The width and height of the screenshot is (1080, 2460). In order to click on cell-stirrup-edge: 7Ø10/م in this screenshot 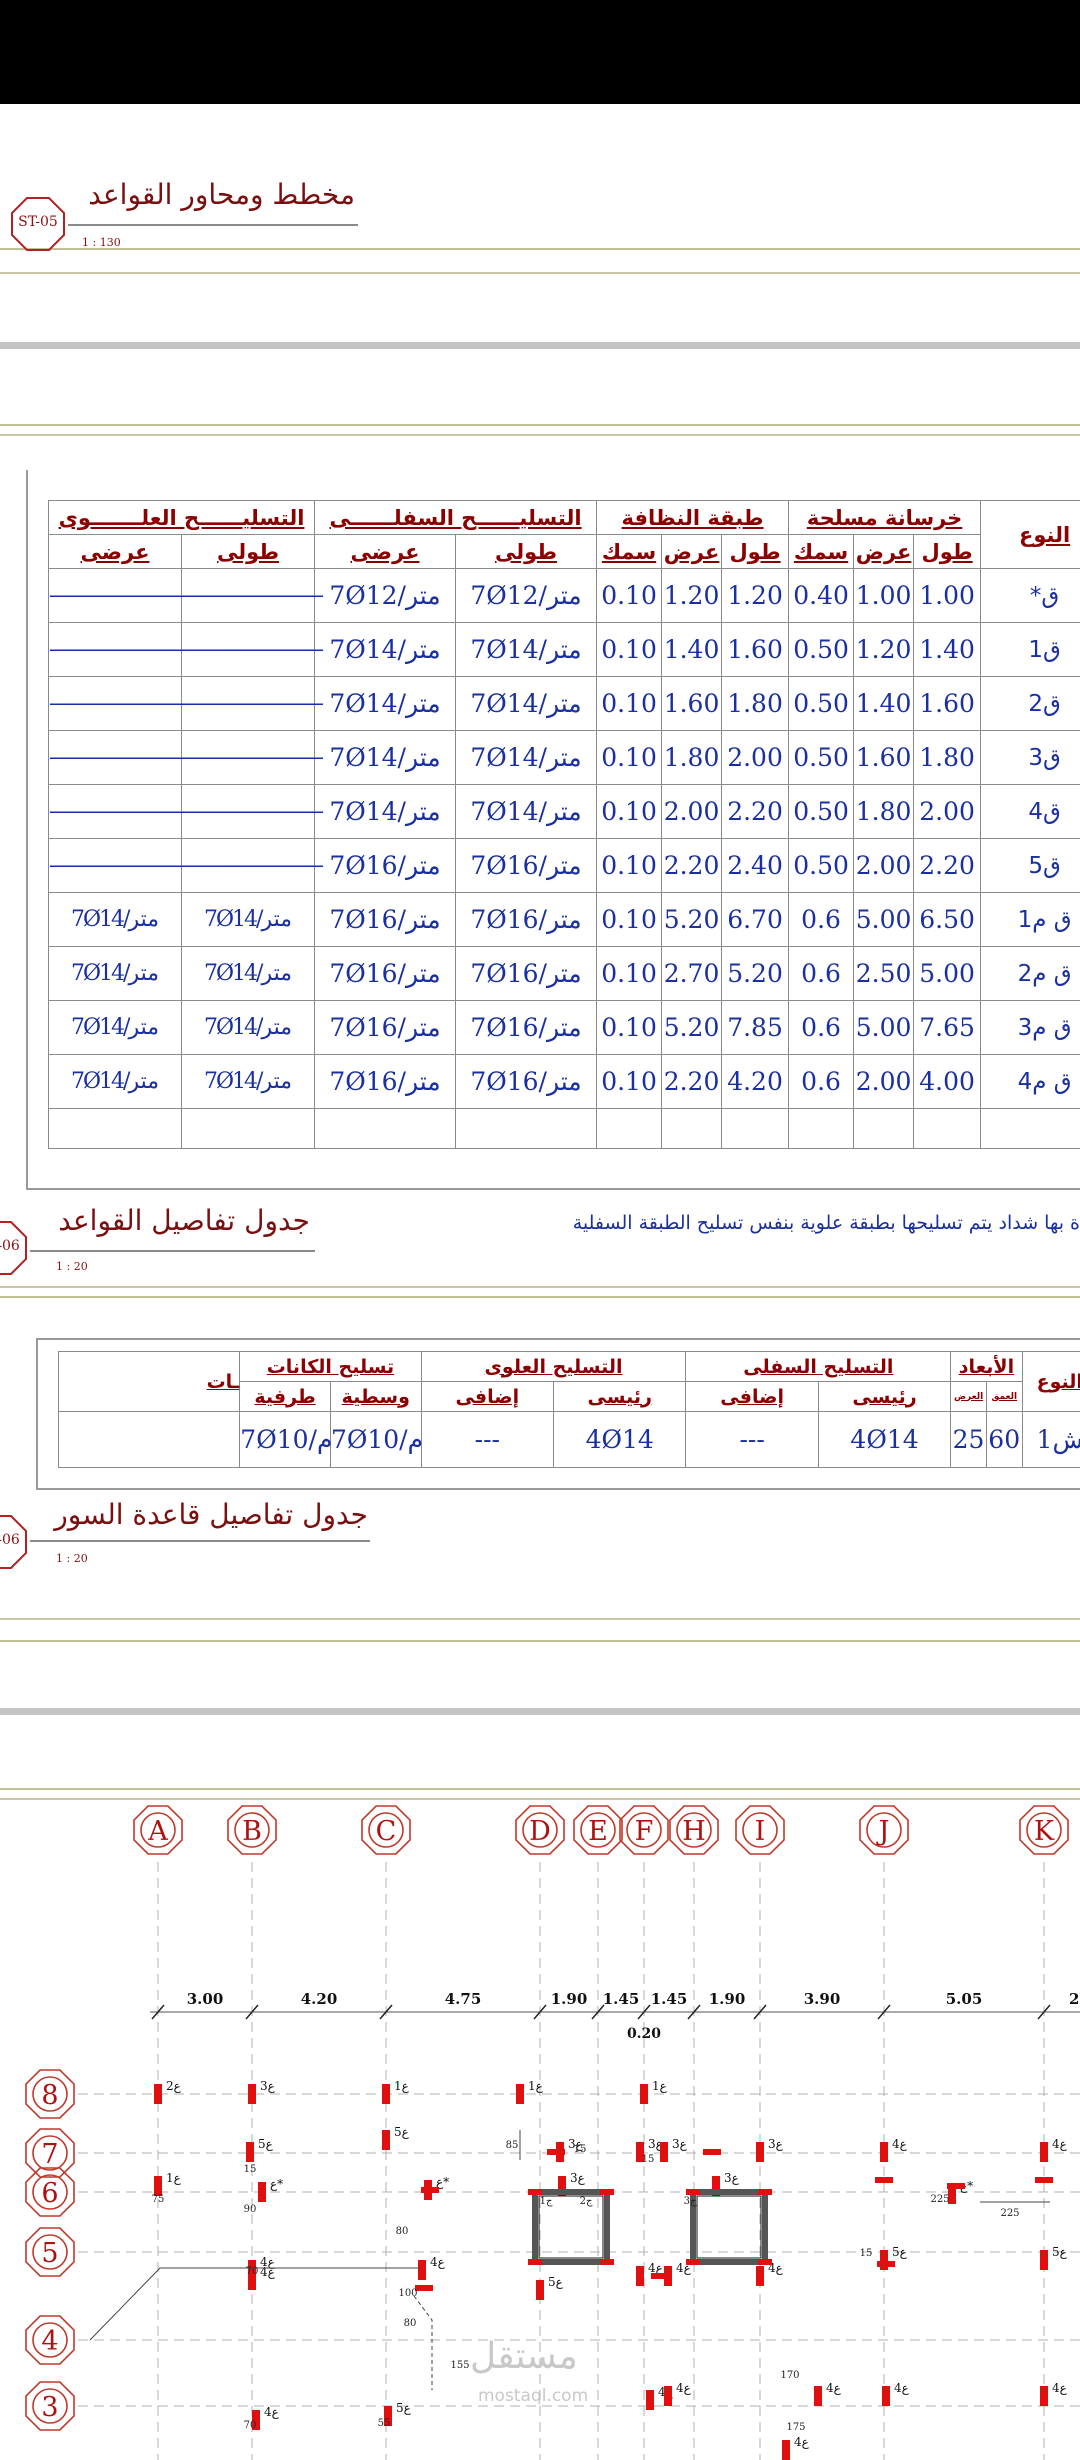, I will do `click(285, 1439)`.